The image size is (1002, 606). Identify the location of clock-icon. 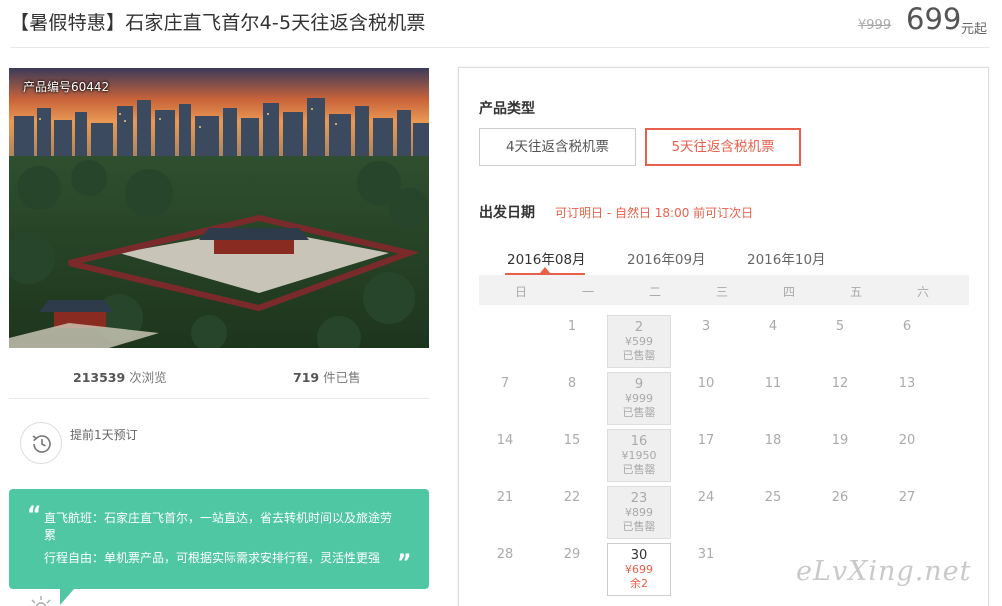
(41, 443).